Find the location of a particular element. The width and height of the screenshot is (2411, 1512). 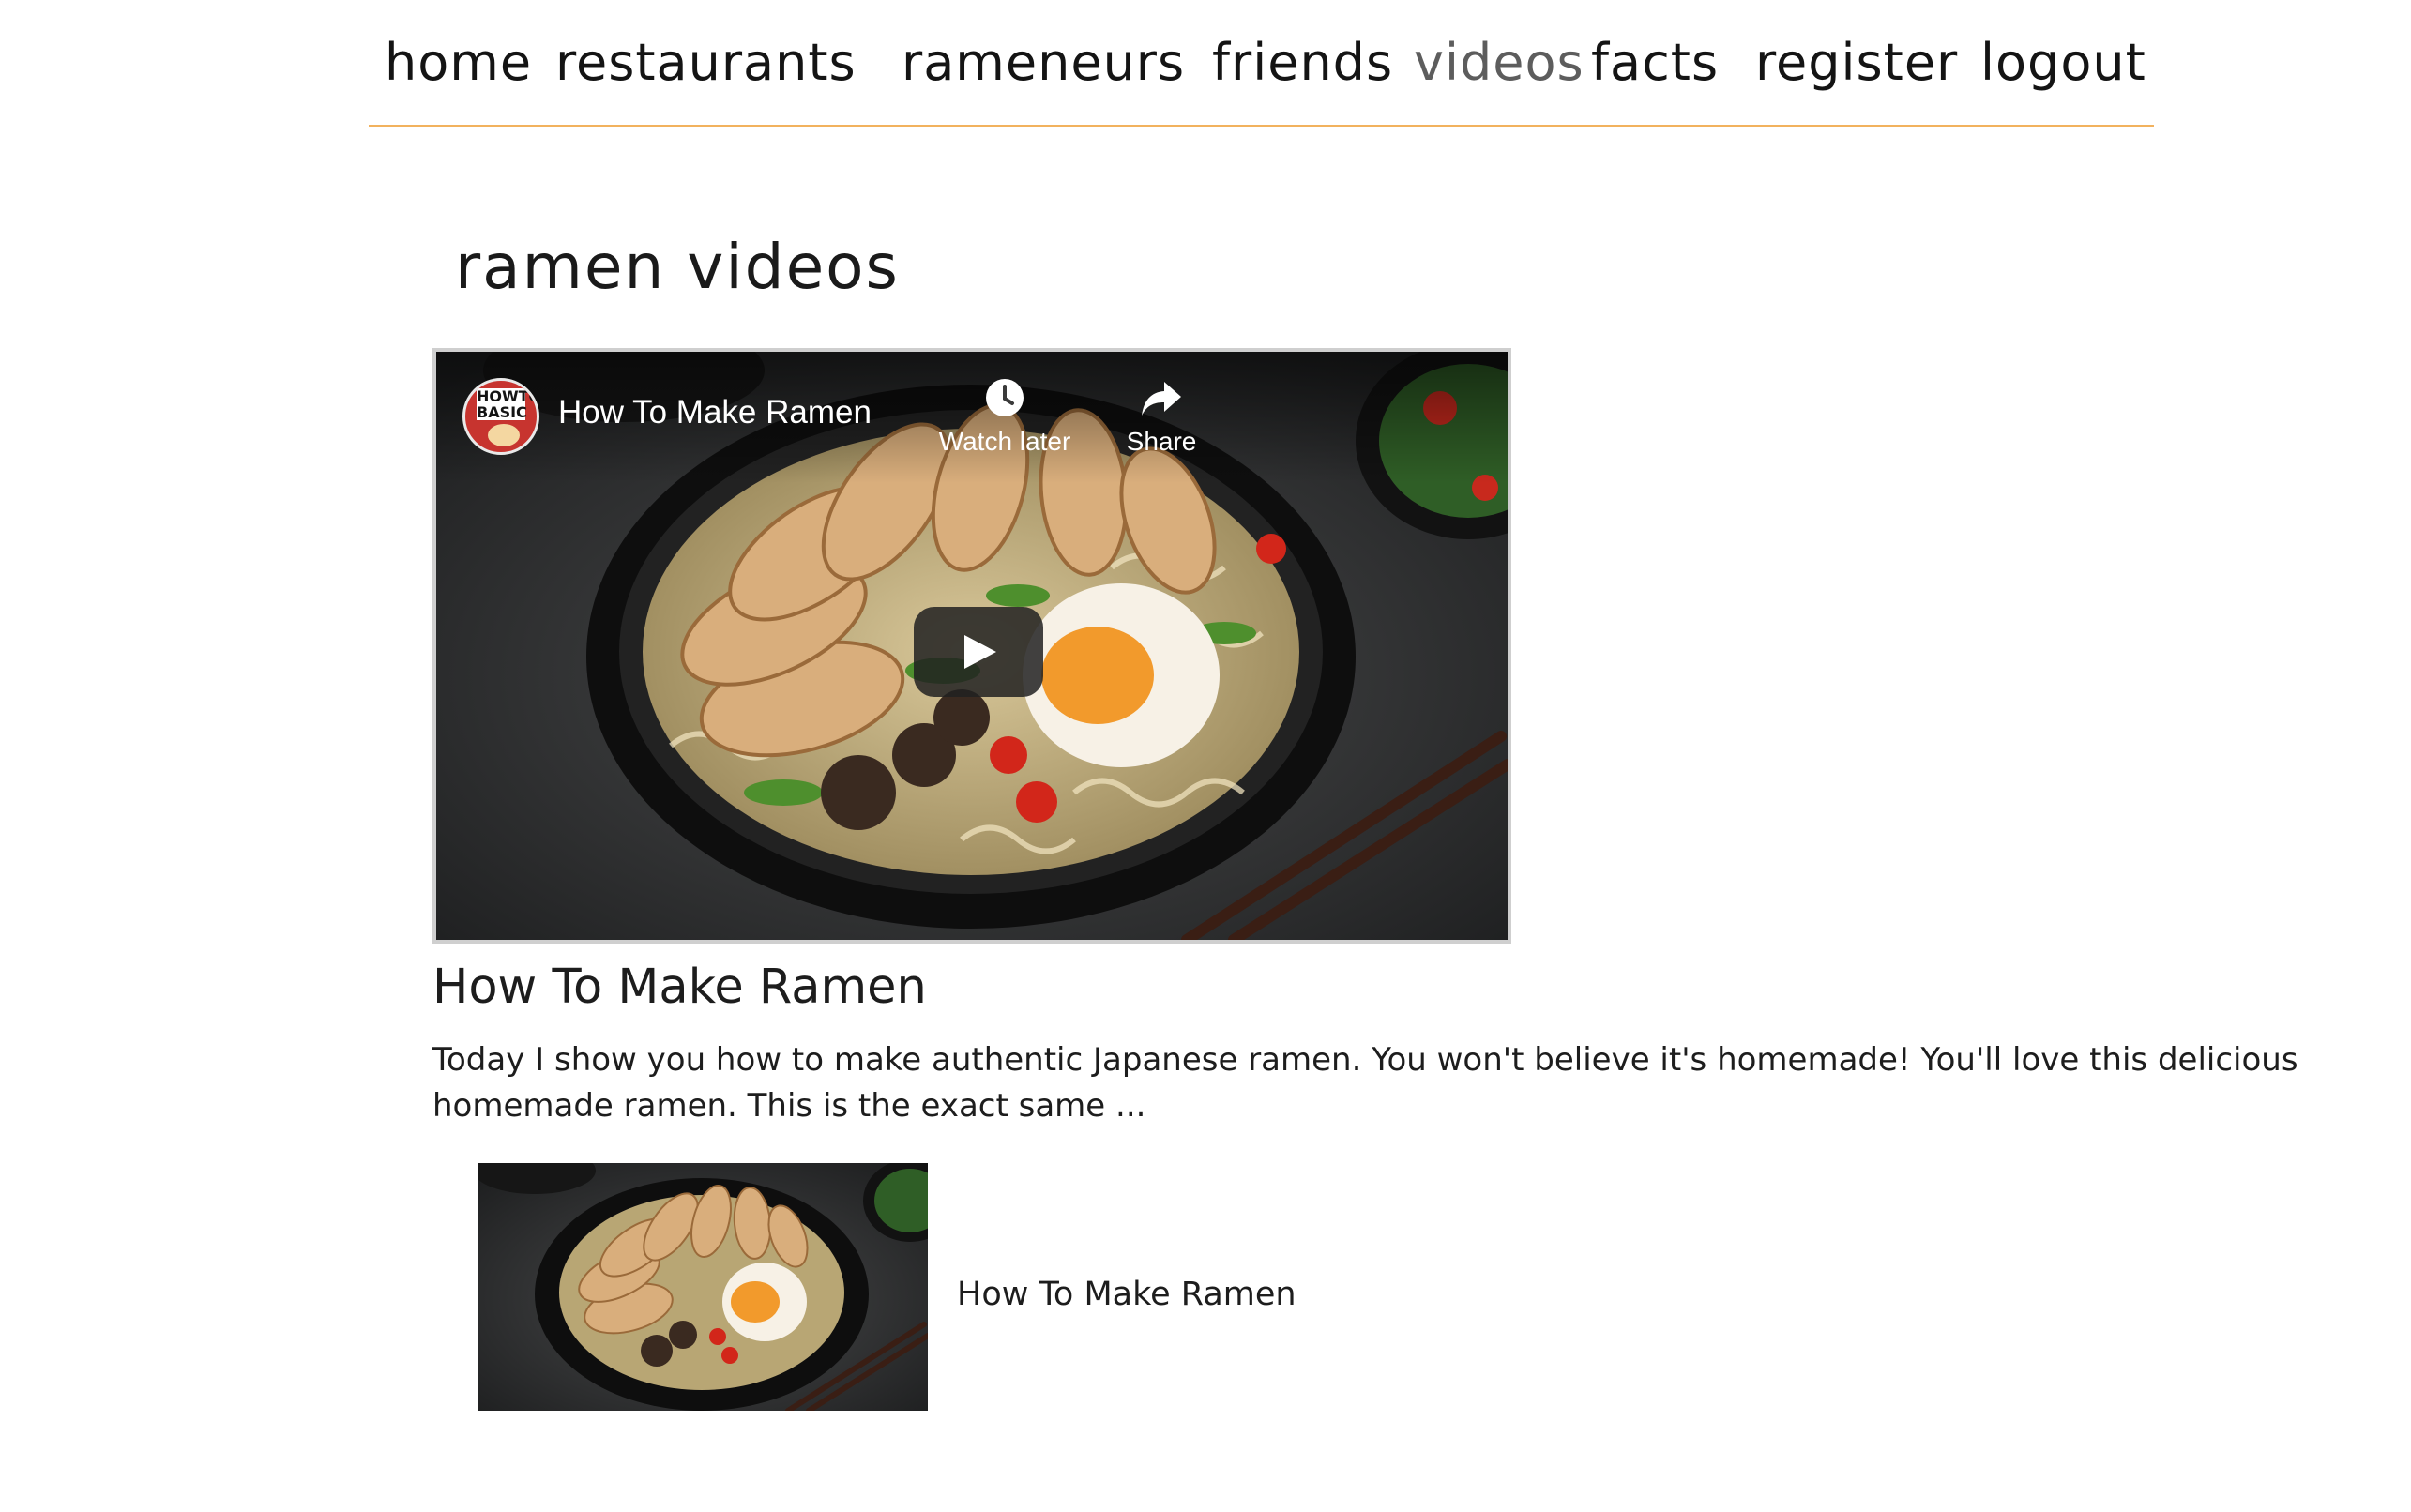

share-label: Share is located at coordinates (1162, 441).